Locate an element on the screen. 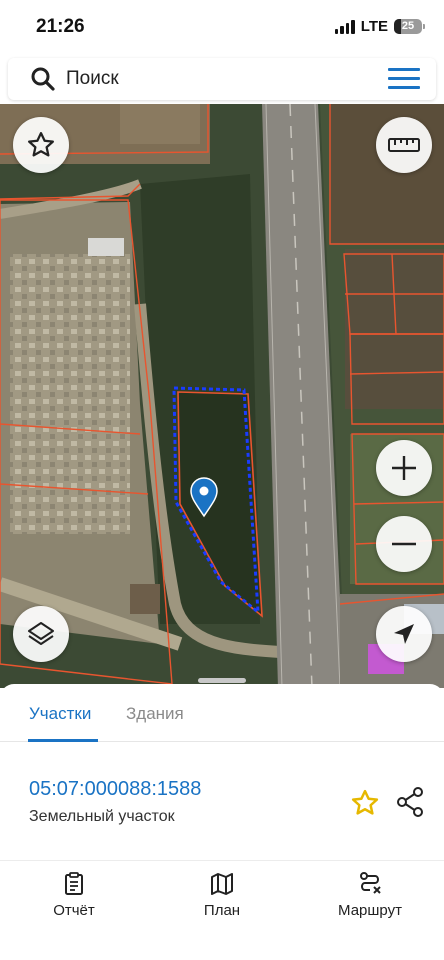  ruler-button is located at coordinates (404, 145).